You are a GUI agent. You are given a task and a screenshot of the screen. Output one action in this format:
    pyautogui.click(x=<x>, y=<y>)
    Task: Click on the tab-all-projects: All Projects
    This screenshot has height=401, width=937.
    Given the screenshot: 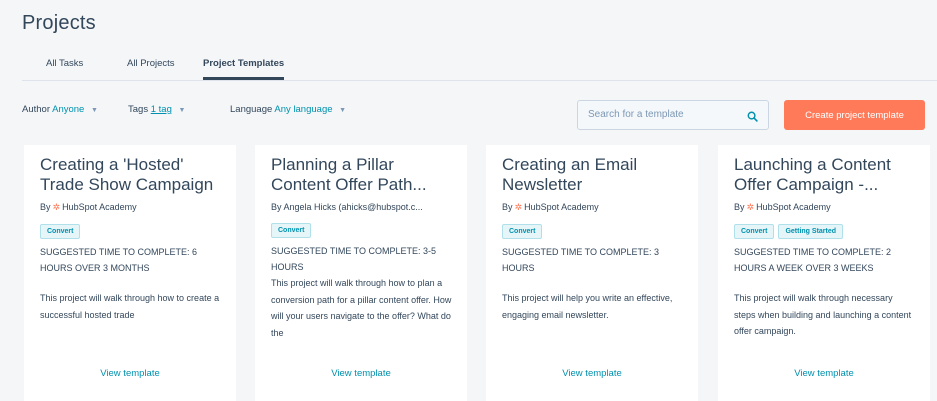 What is the action you would take?
    pyautogui.click(x=151, y=67)
    